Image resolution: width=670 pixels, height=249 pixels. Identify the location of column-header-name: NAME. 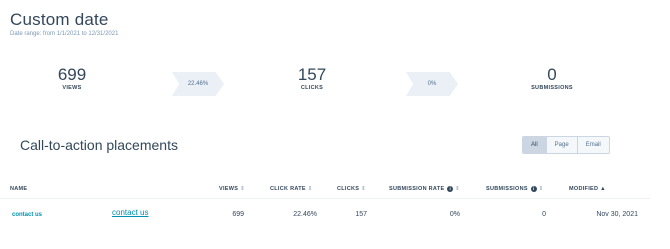
(18, 189).